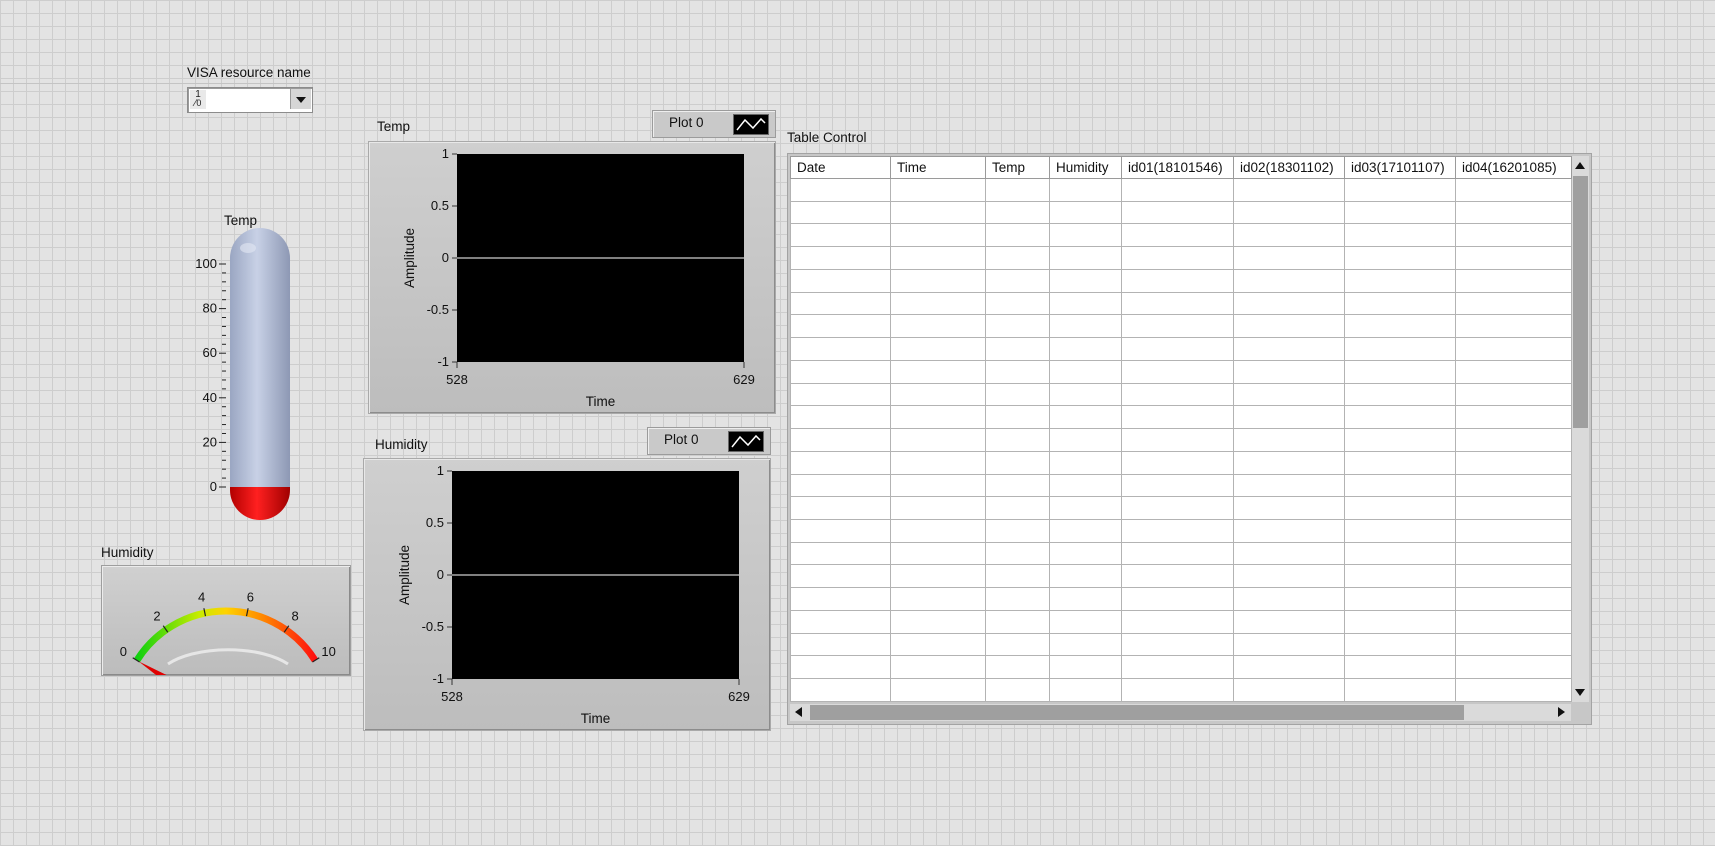 The image size is (1715, 846). I want to click on column-header: Humidity, so click(1085, 167).